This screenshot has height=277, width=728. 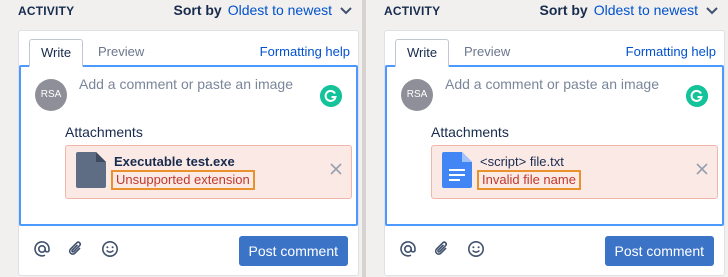 What do you see at coordinates (174, 161) in the screenshot?
I see `attachment-file-name: Executable test.exe` at bounding box center [174, 161].